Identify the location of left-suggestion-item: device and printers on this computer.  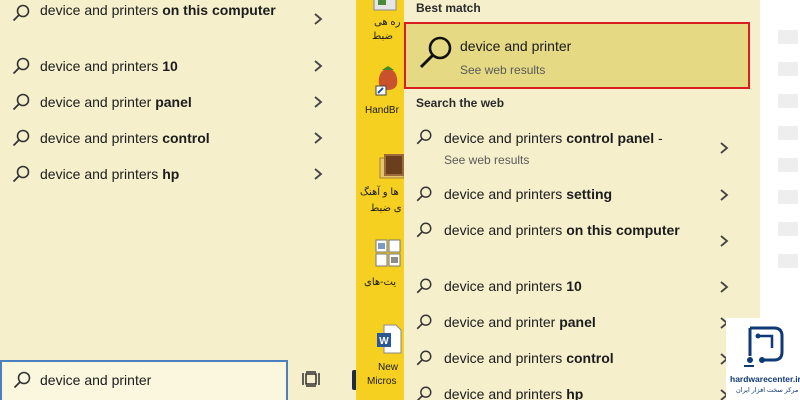
(170, 24).